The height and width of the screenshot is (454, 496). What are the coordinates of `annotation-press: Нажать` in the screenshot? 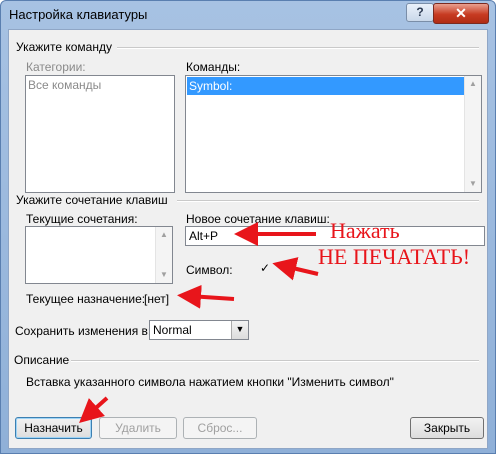 It's located at (365, 230).